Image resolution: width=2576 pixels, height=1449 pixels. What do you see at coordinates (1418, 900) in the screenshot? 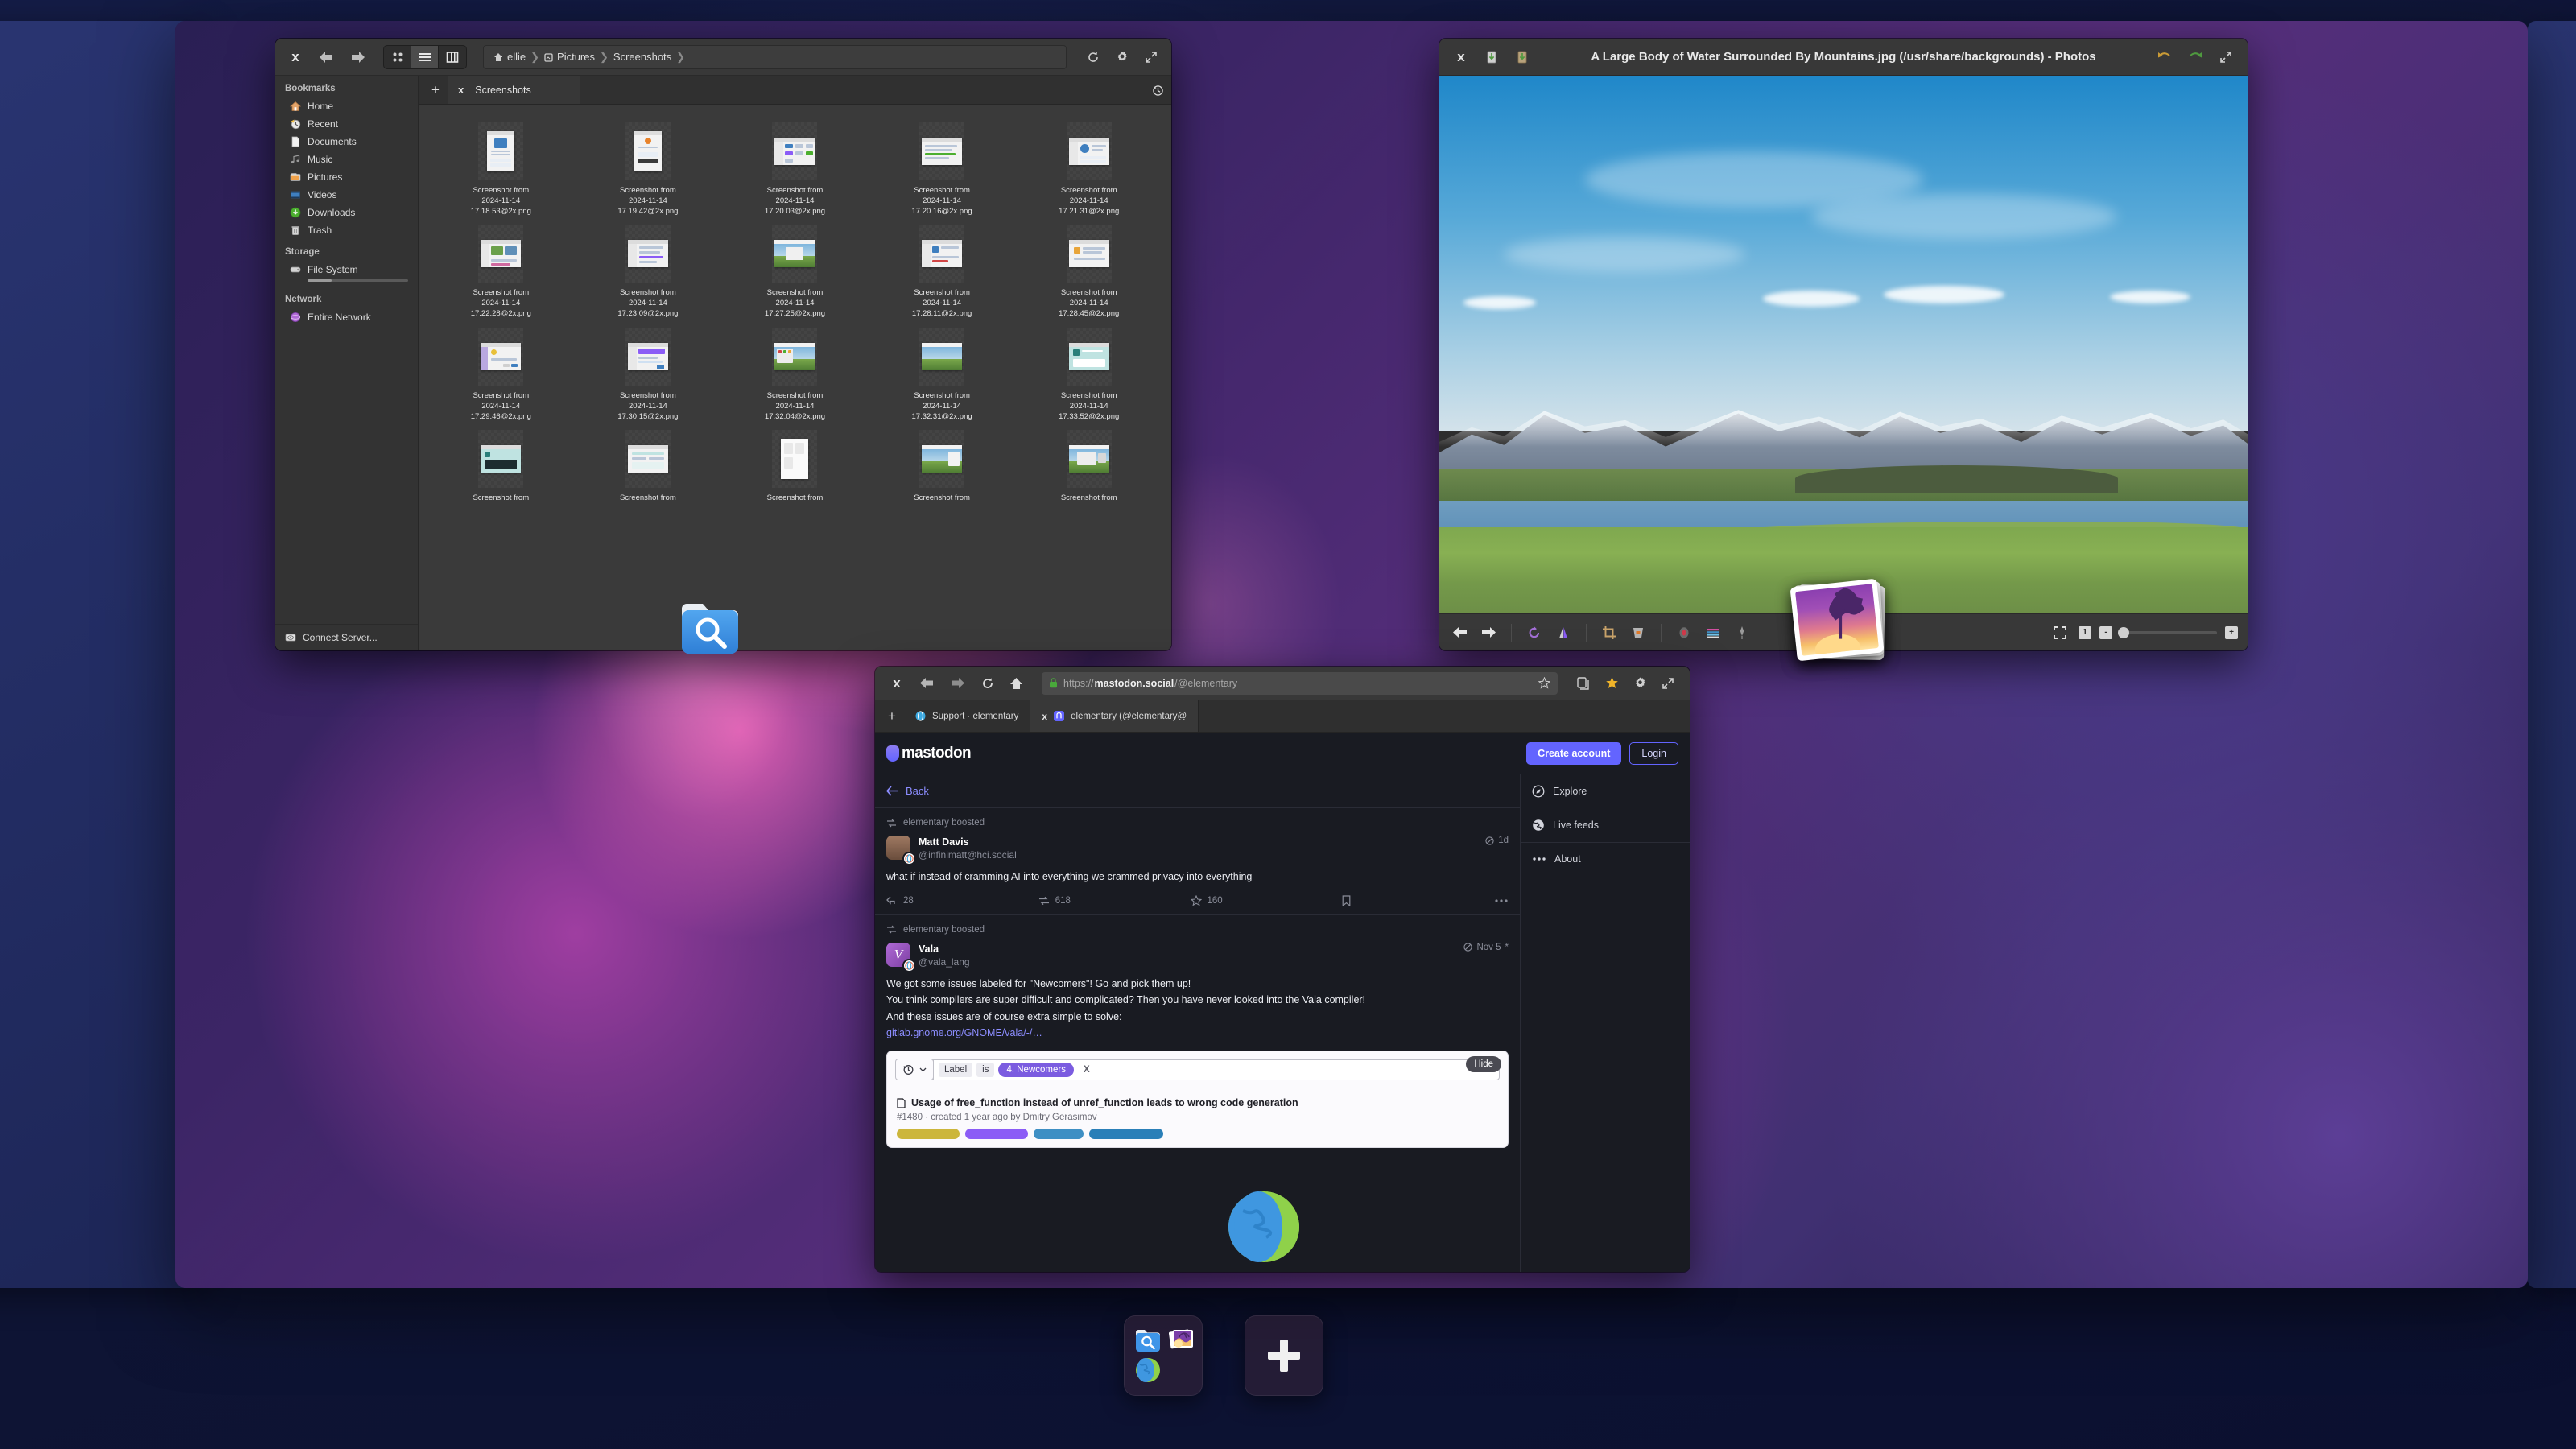
I see `bookmark-button` at bounding box center [1418, 900].